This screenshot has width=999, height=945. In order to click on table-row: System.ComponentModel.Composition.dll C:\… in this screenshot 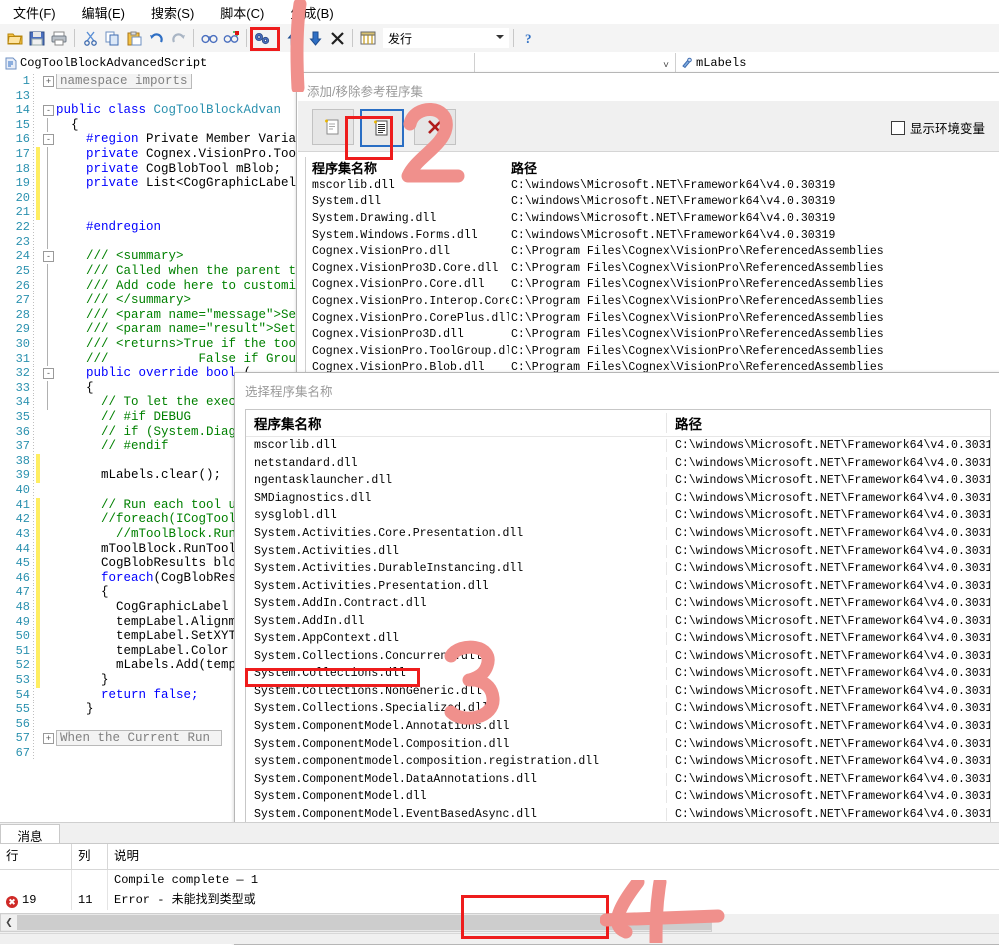, I will do `click(618, 744)`.